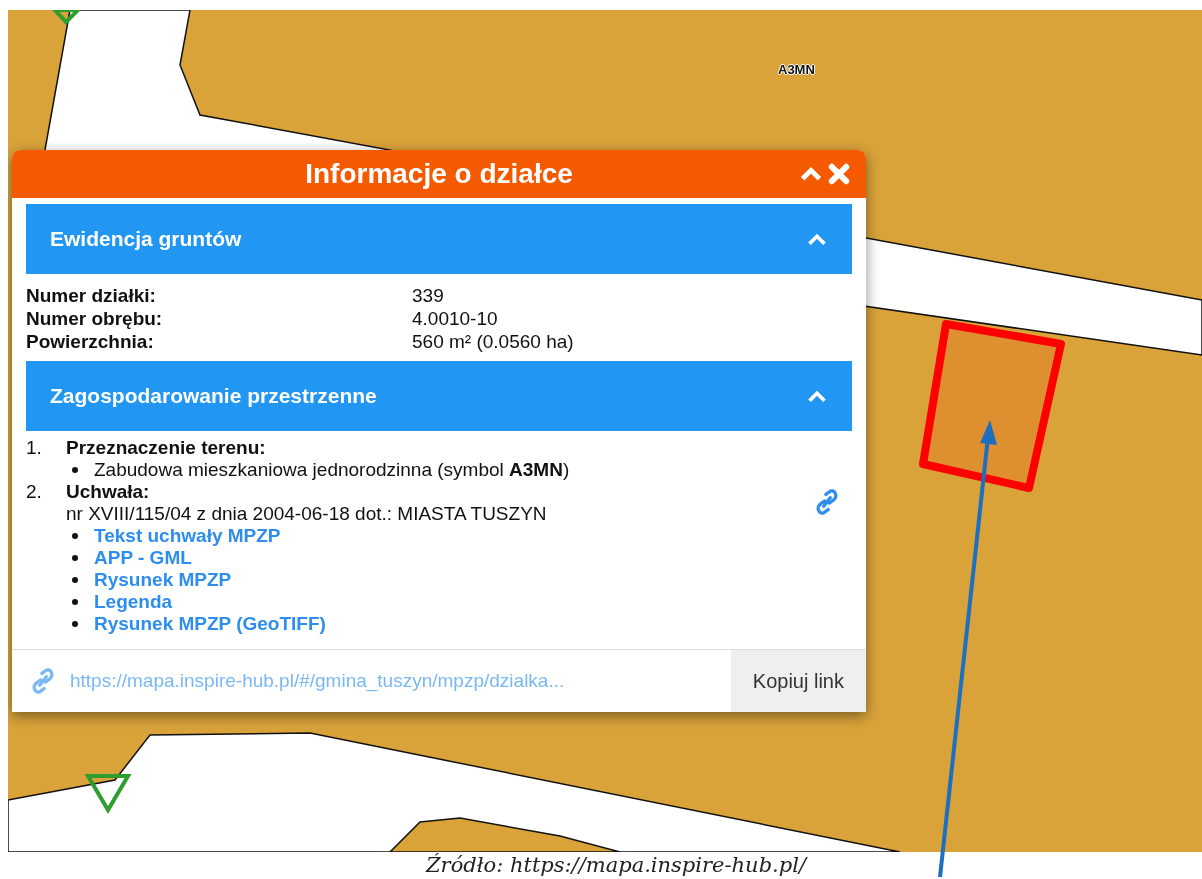 The height and width of the screenshot is (879, 1202). Describe the element at coordinates (439, 396) in the screenshot. I see `section-header: Zagospodarowanie przestrzenne` at that location.